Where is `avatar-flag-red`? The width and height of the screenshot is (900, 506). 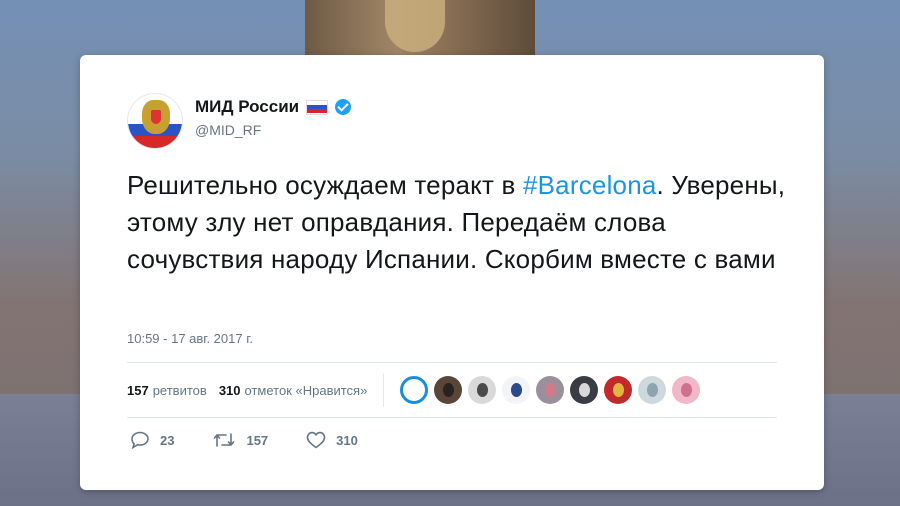 avatar-flag-red is located at coordinates (155, 141).